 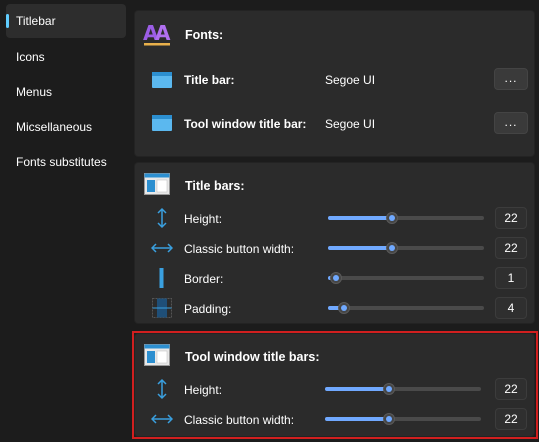 What do you see at coordinates (162, 308) in the screenshot?
I see `padding-icon` at bounding box center [162, 308].